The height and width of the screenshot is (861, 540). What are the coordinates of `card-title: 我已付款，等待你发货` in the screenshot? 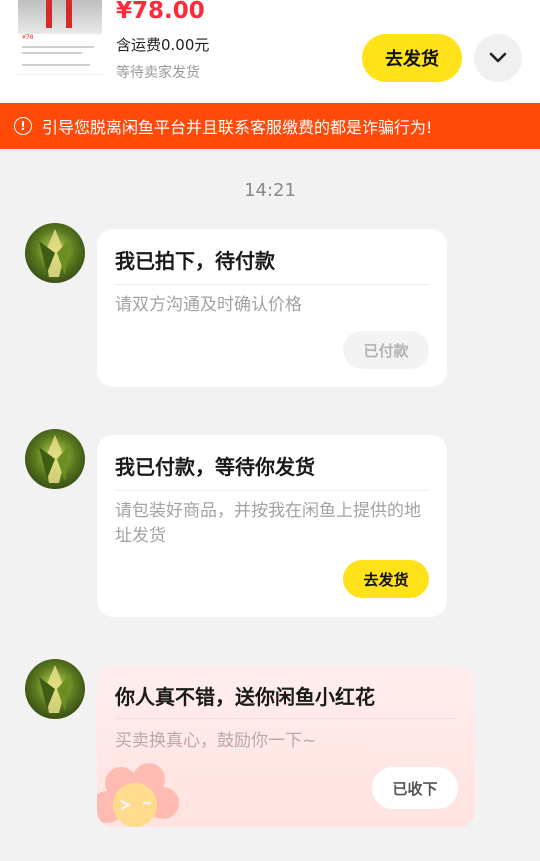 It's located at (215, 467).